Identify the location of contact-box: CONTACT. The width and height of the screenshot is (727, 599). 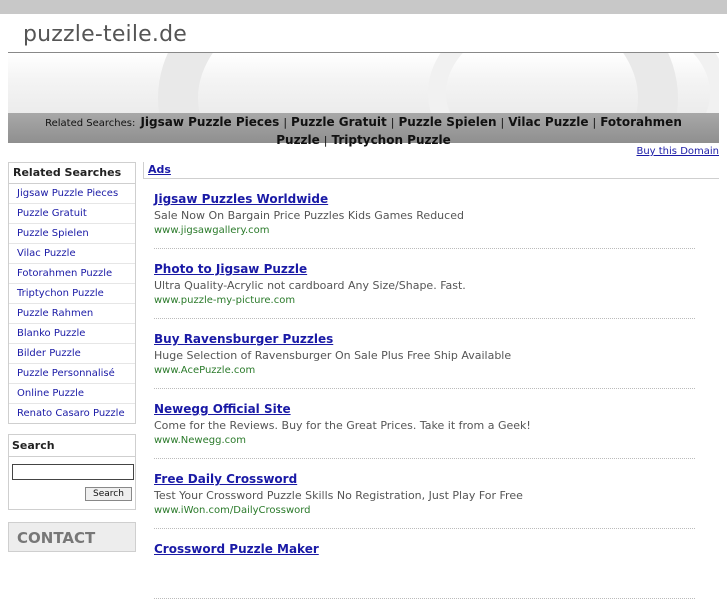
(72, 537).